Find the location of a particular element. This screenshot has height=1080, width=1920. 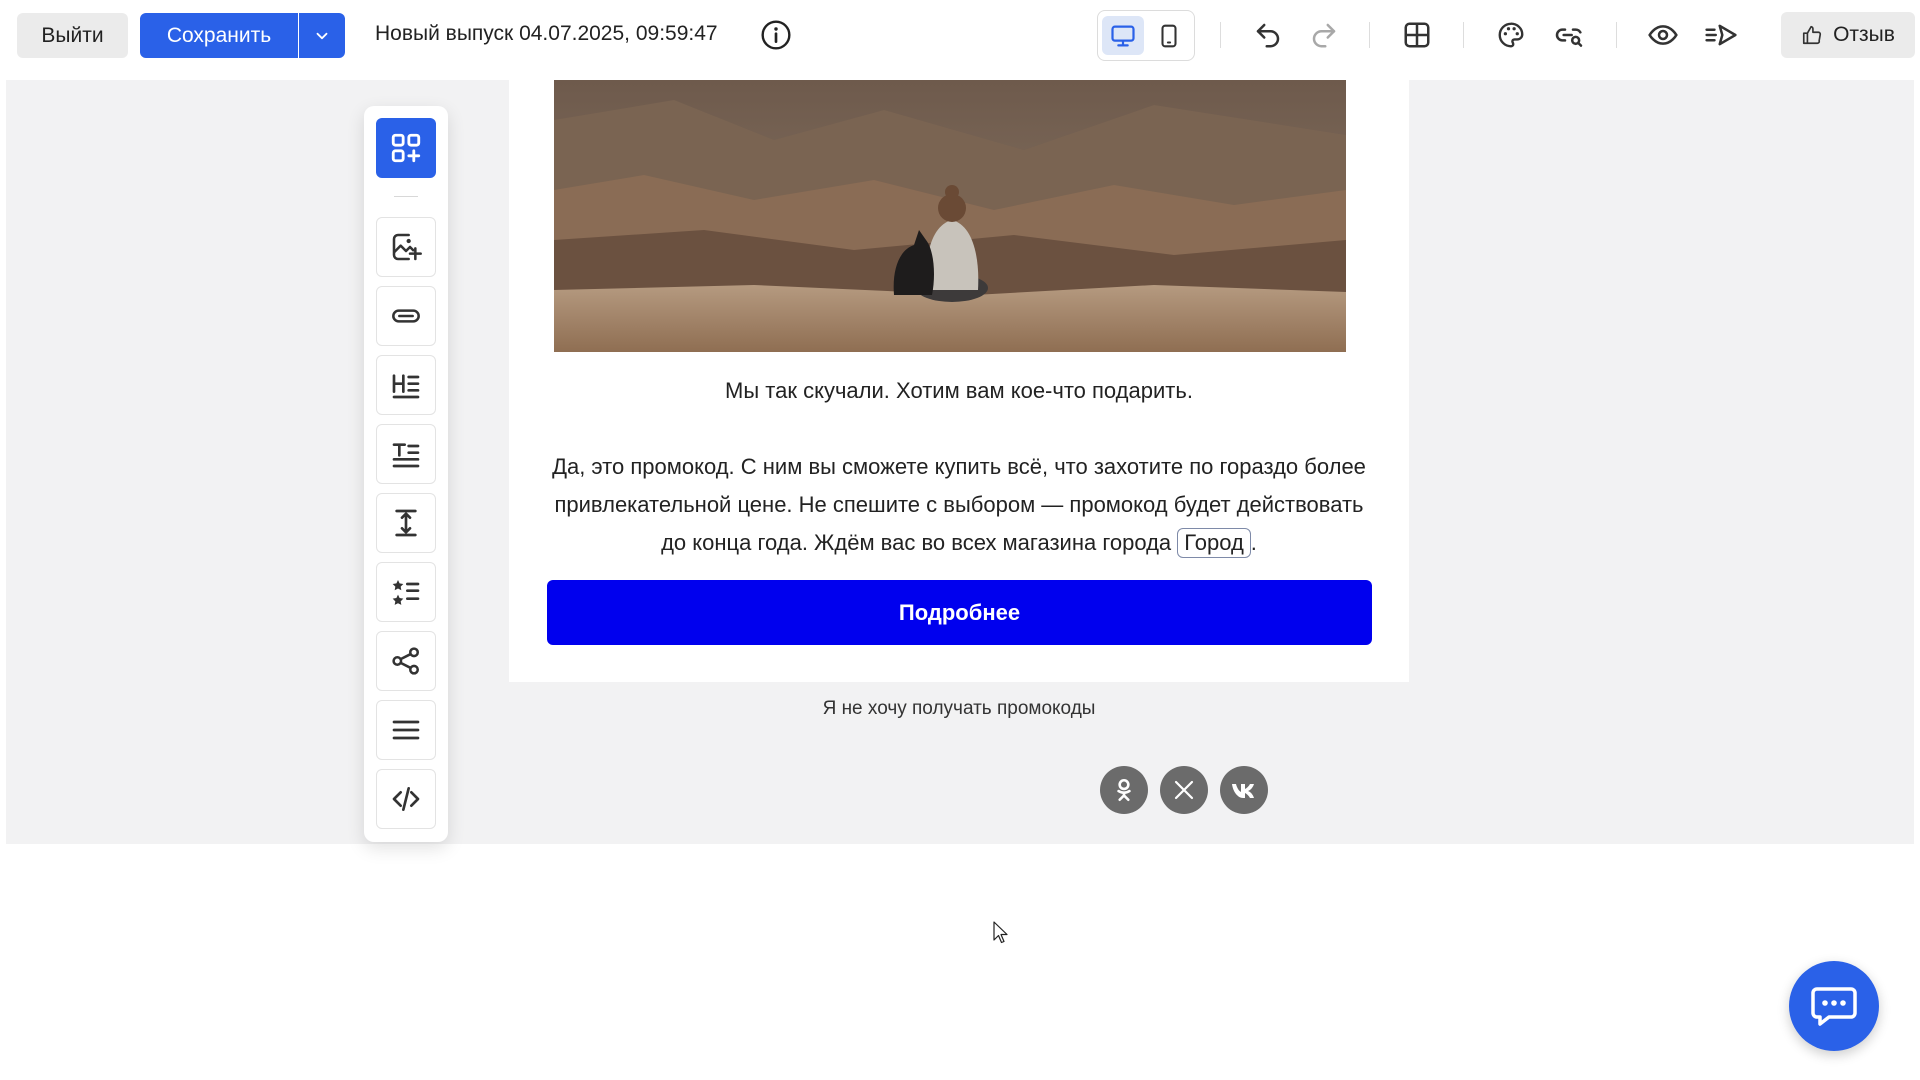

redo-icon is located at coordinates (1324, 35).